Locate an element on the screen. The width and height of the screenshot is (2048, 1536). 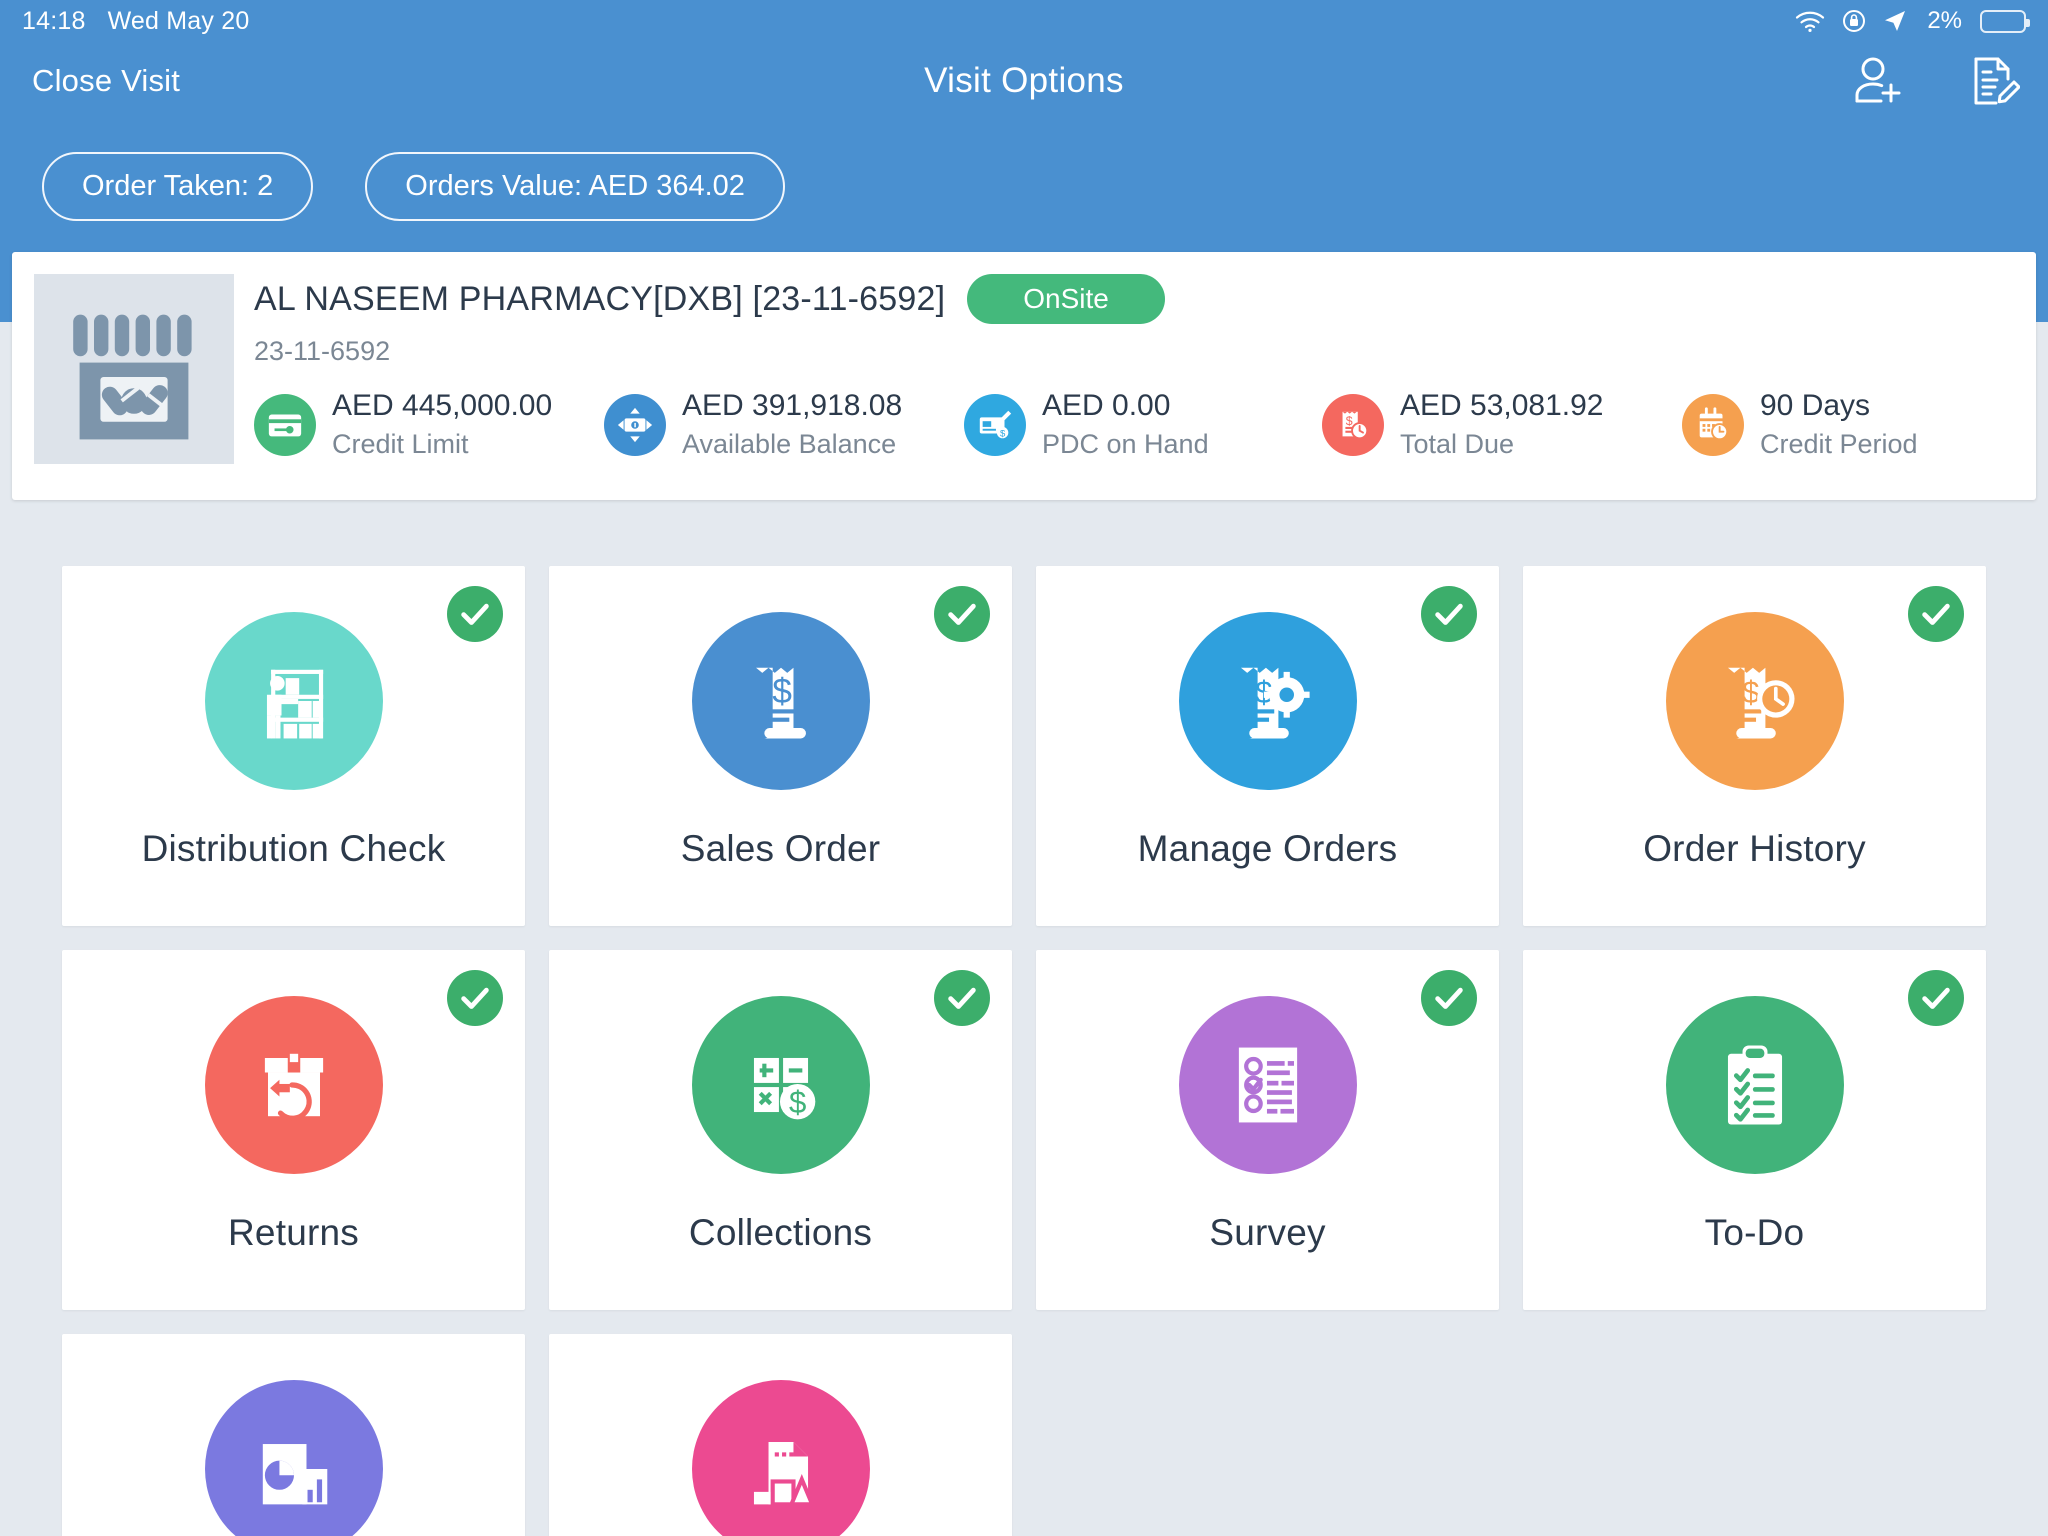
summary-pills: Order Taken: 2 Orders Value: AED 364.02 is located at coordinates (413, 186).